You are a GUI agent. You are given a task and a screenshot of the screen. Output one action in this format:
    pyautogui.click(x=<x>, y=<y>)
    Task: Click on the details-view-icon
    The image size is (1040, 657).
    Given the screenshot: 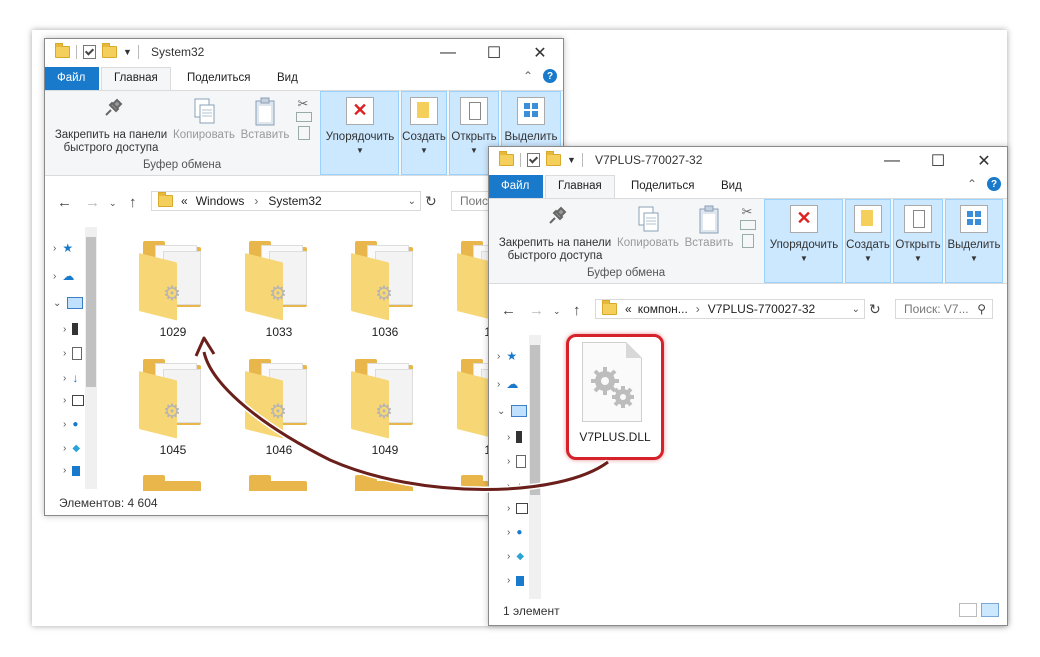 What is the action you would take?
    pyautogui.click(x=968, y=610)
    